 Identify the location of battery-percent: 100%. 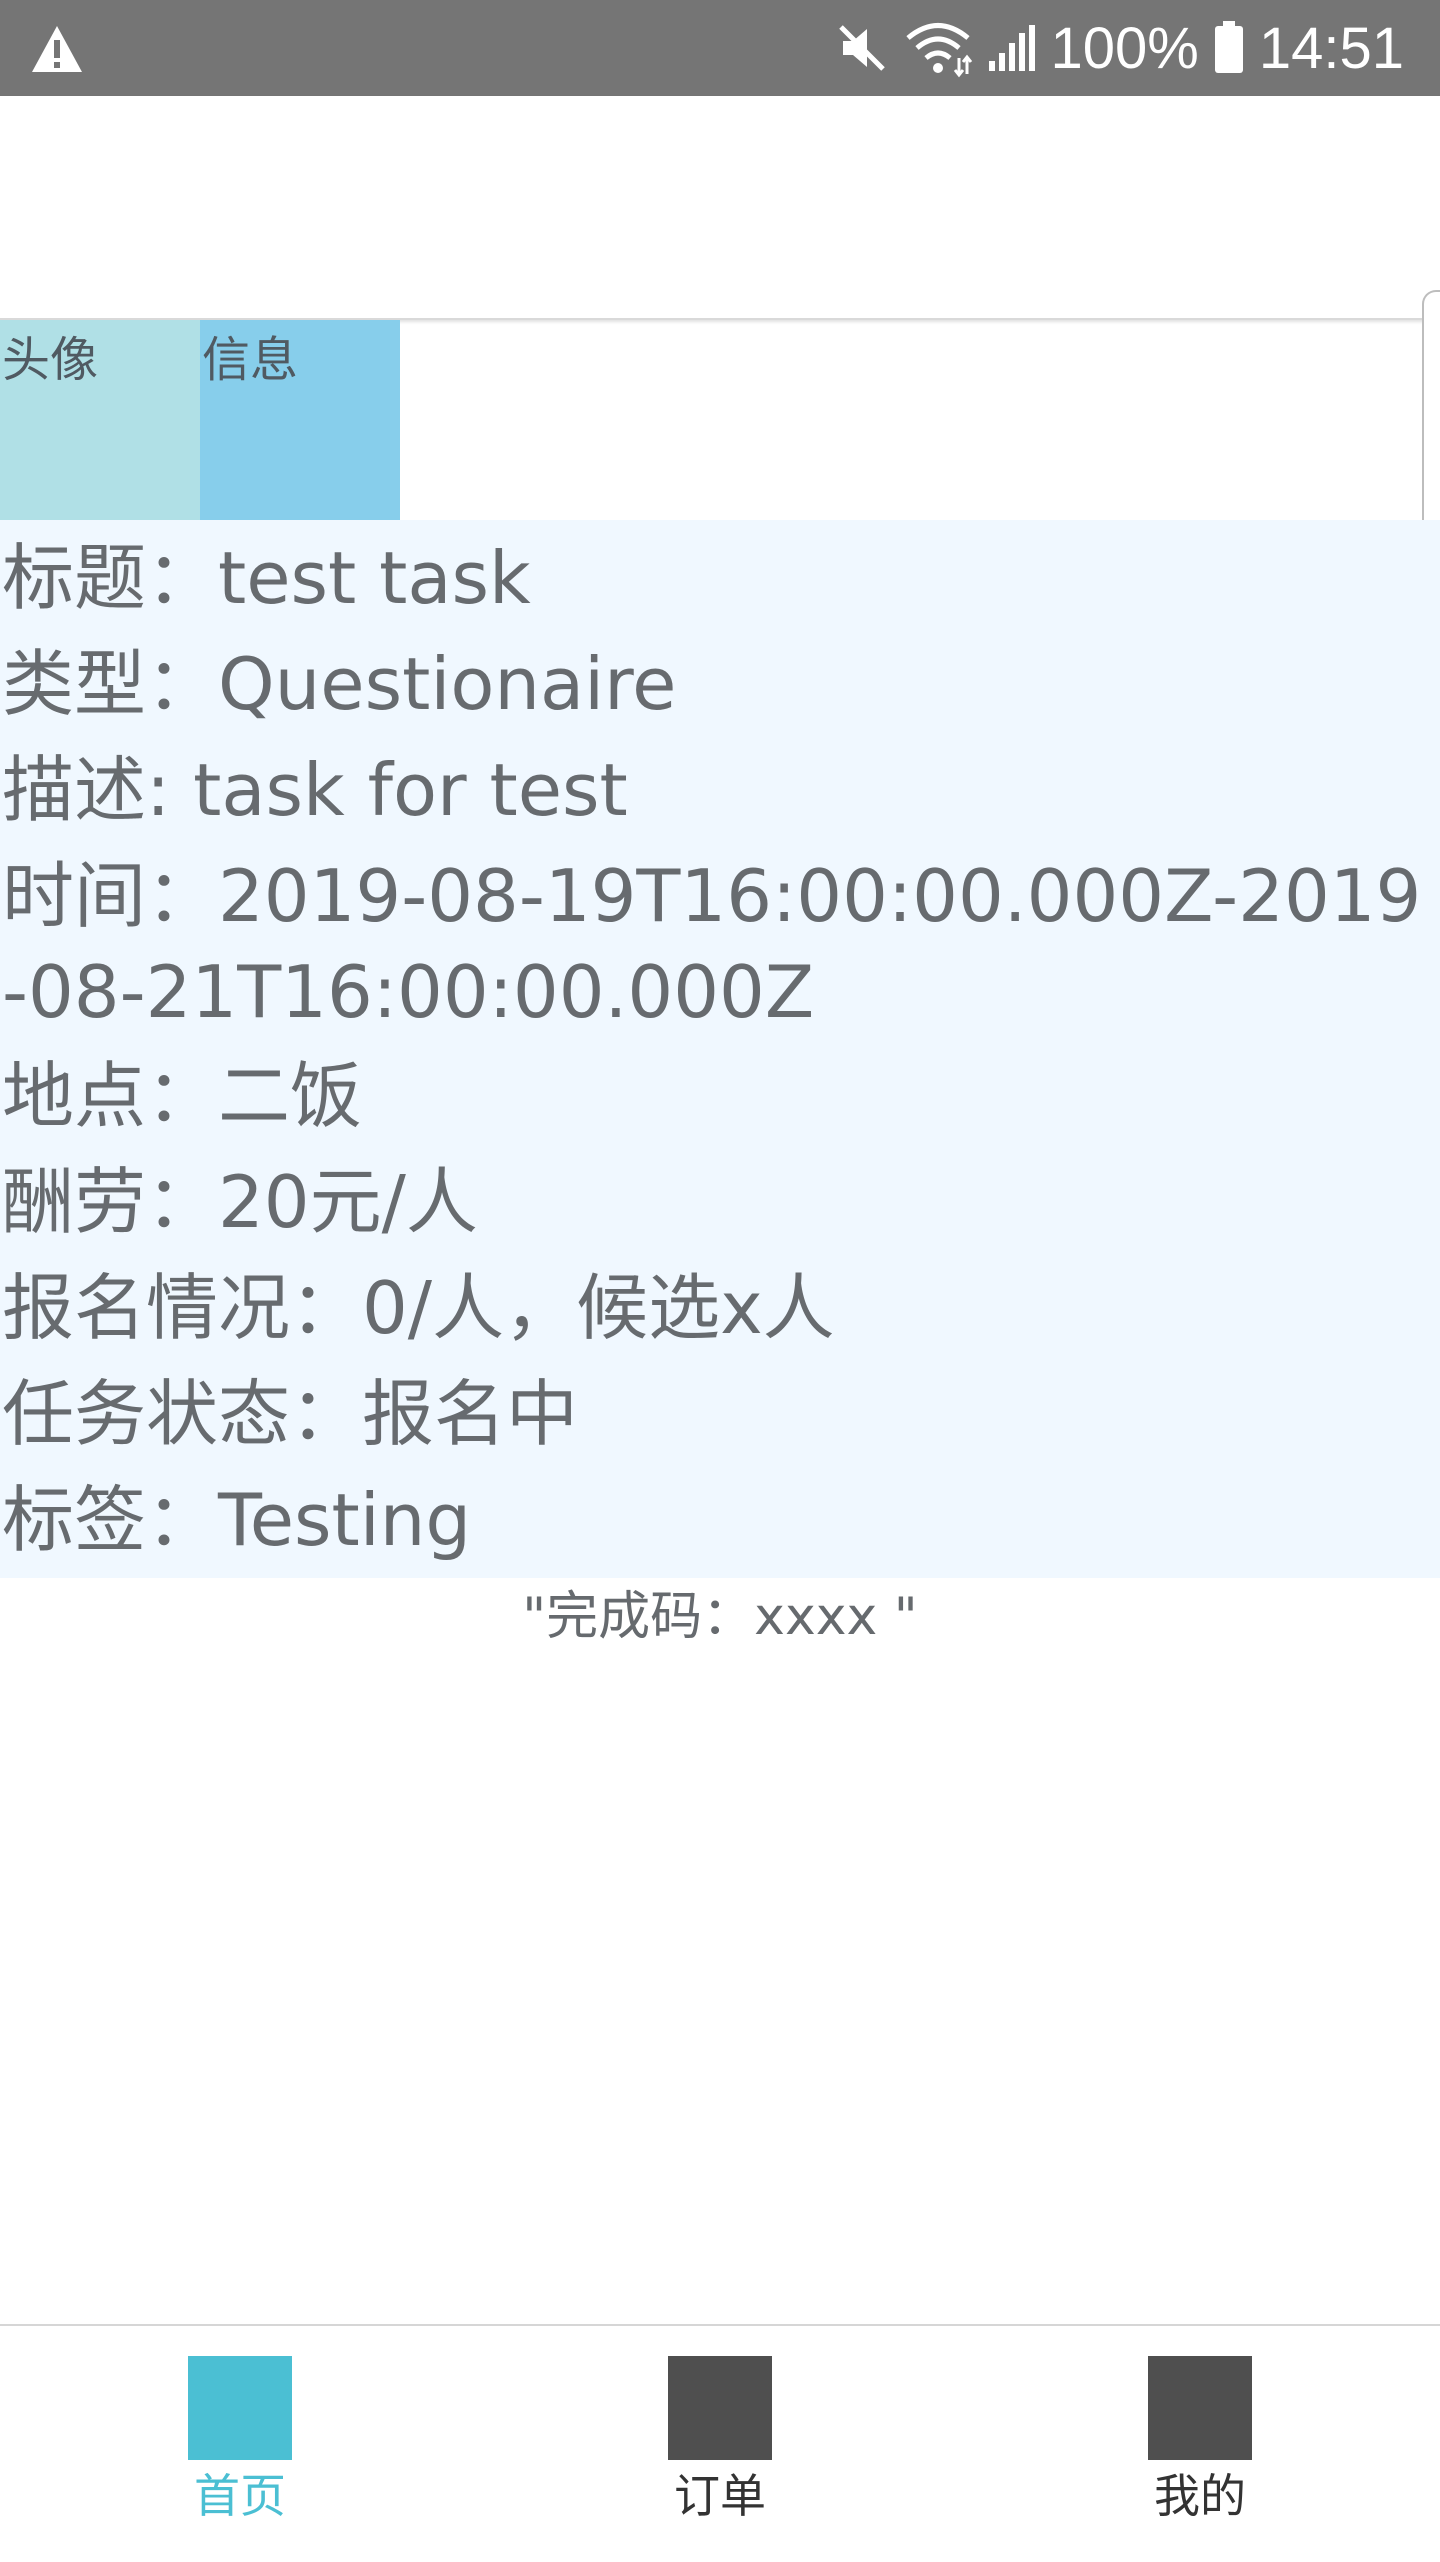
(1124, 48).